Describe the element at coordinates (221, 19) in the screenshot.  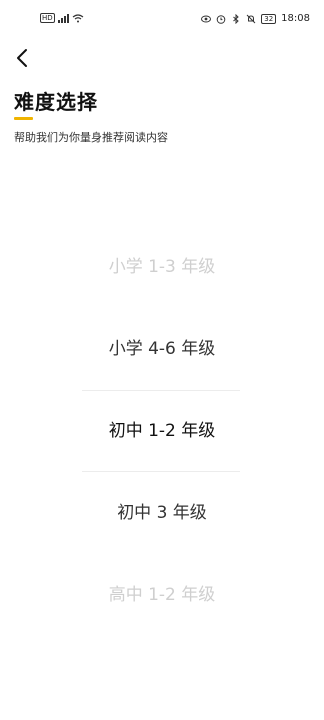
I see `alarm-icon` at that location.